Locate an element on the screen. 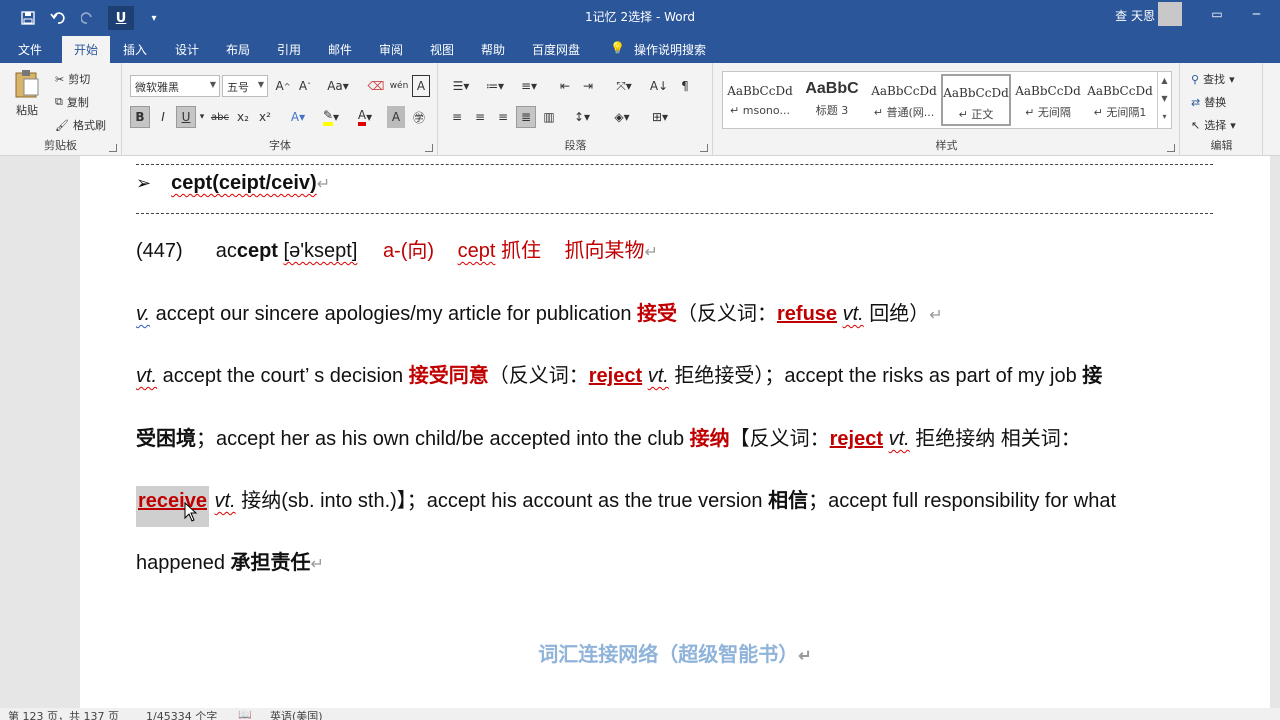 This screenshot has width=1280, height=720. tab-references: 引用 is located at coordinates (289, 49).